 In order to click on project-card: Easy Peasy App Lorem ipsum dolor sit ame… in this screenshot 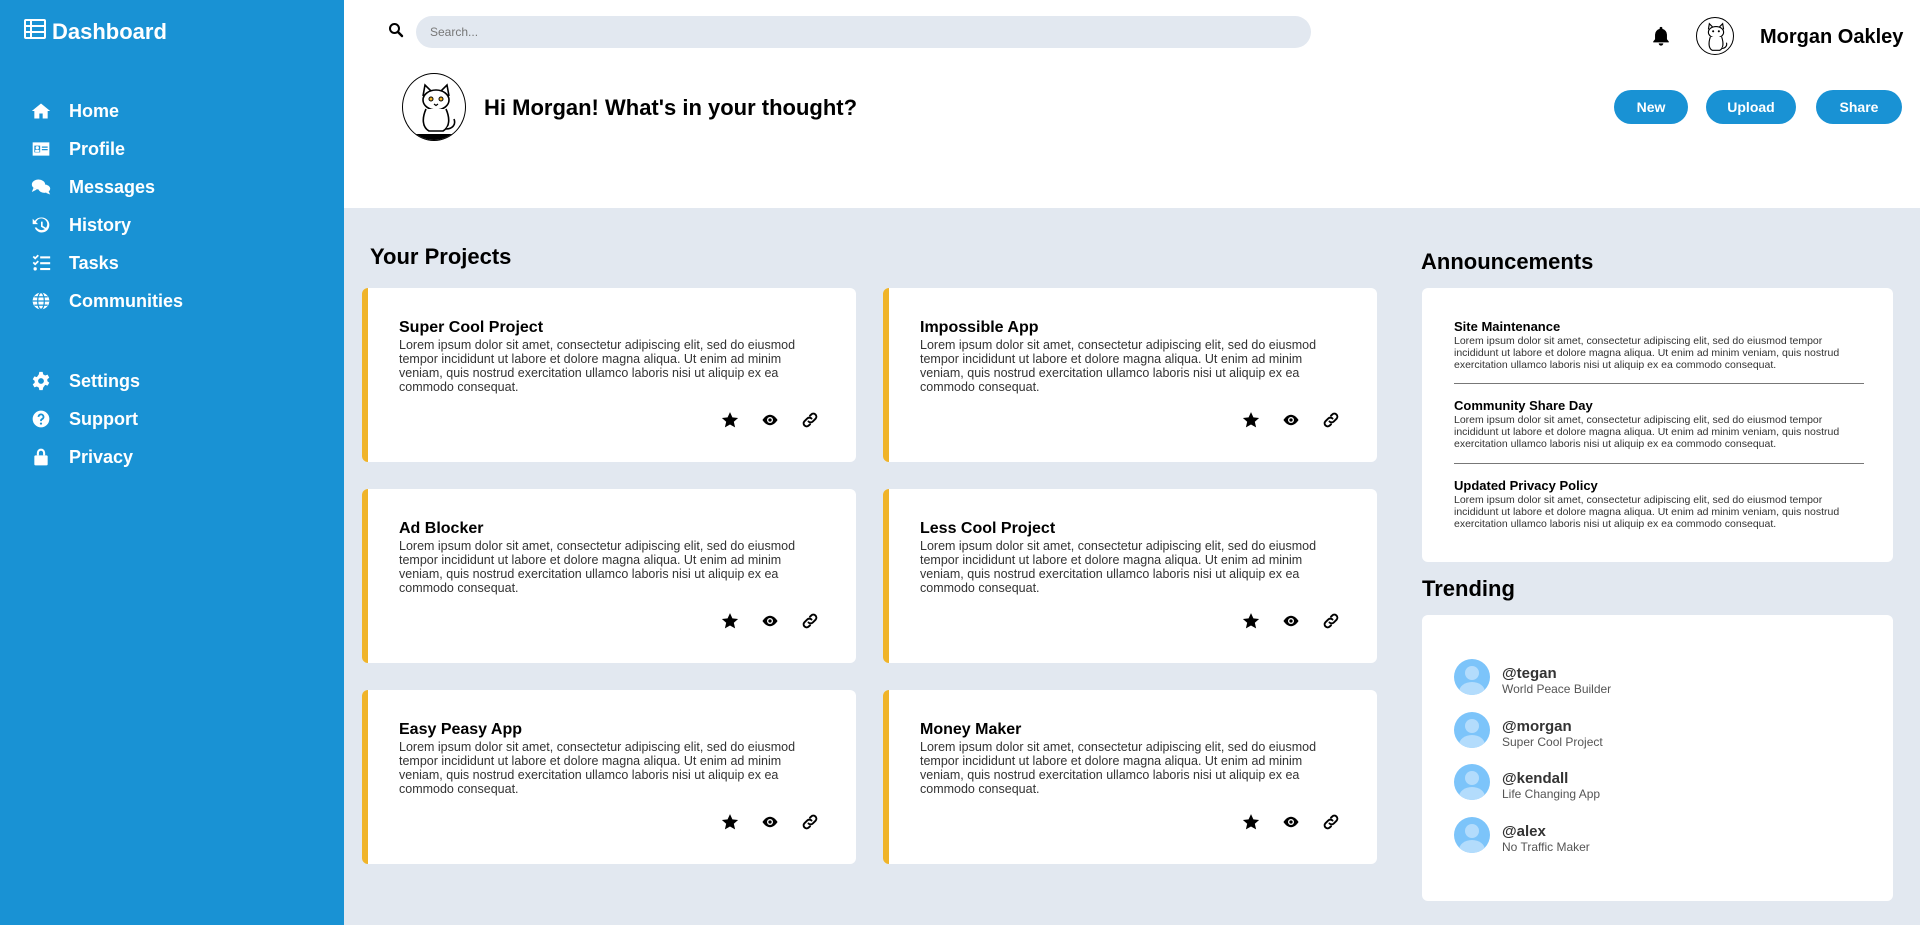, I will do `click(609, 777)`.